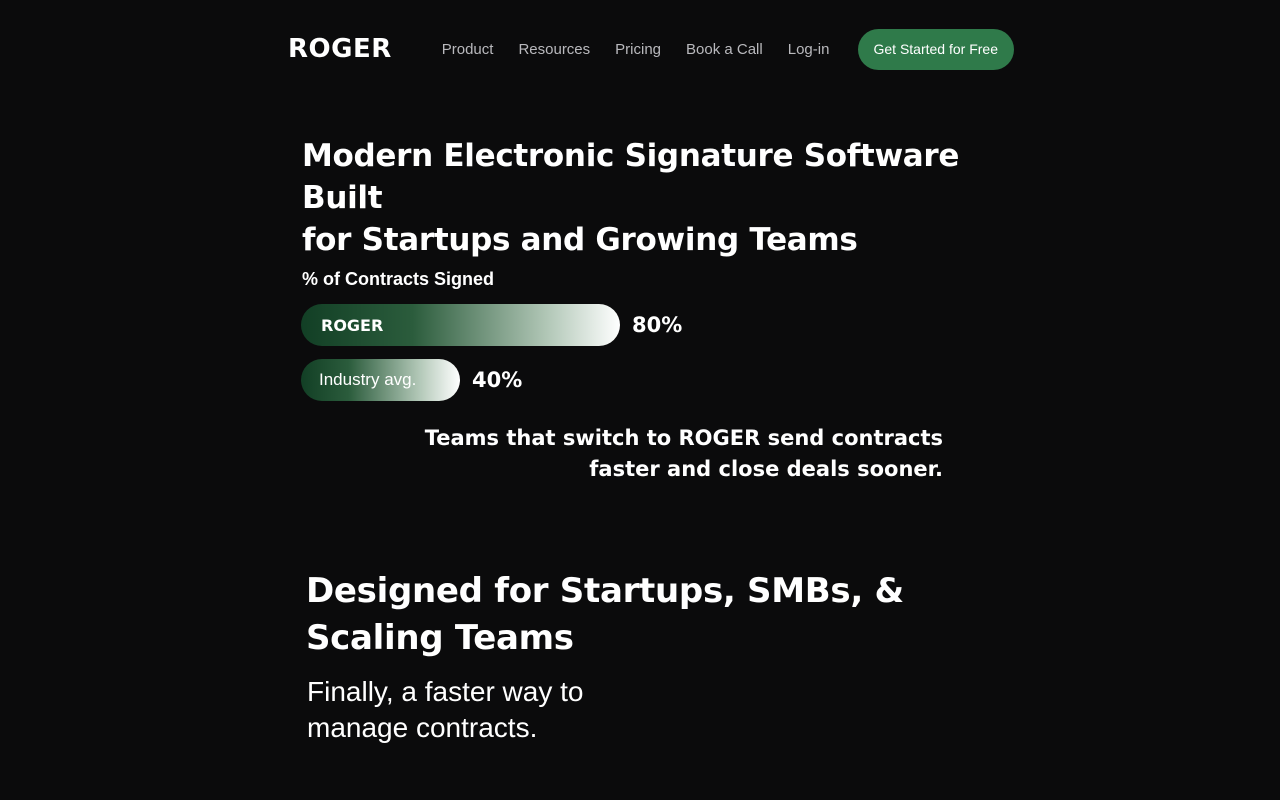 The width and height of the screenshot is (1280, 800). I want to click on nav-link-pricing: Pricing, so click(638, 49).